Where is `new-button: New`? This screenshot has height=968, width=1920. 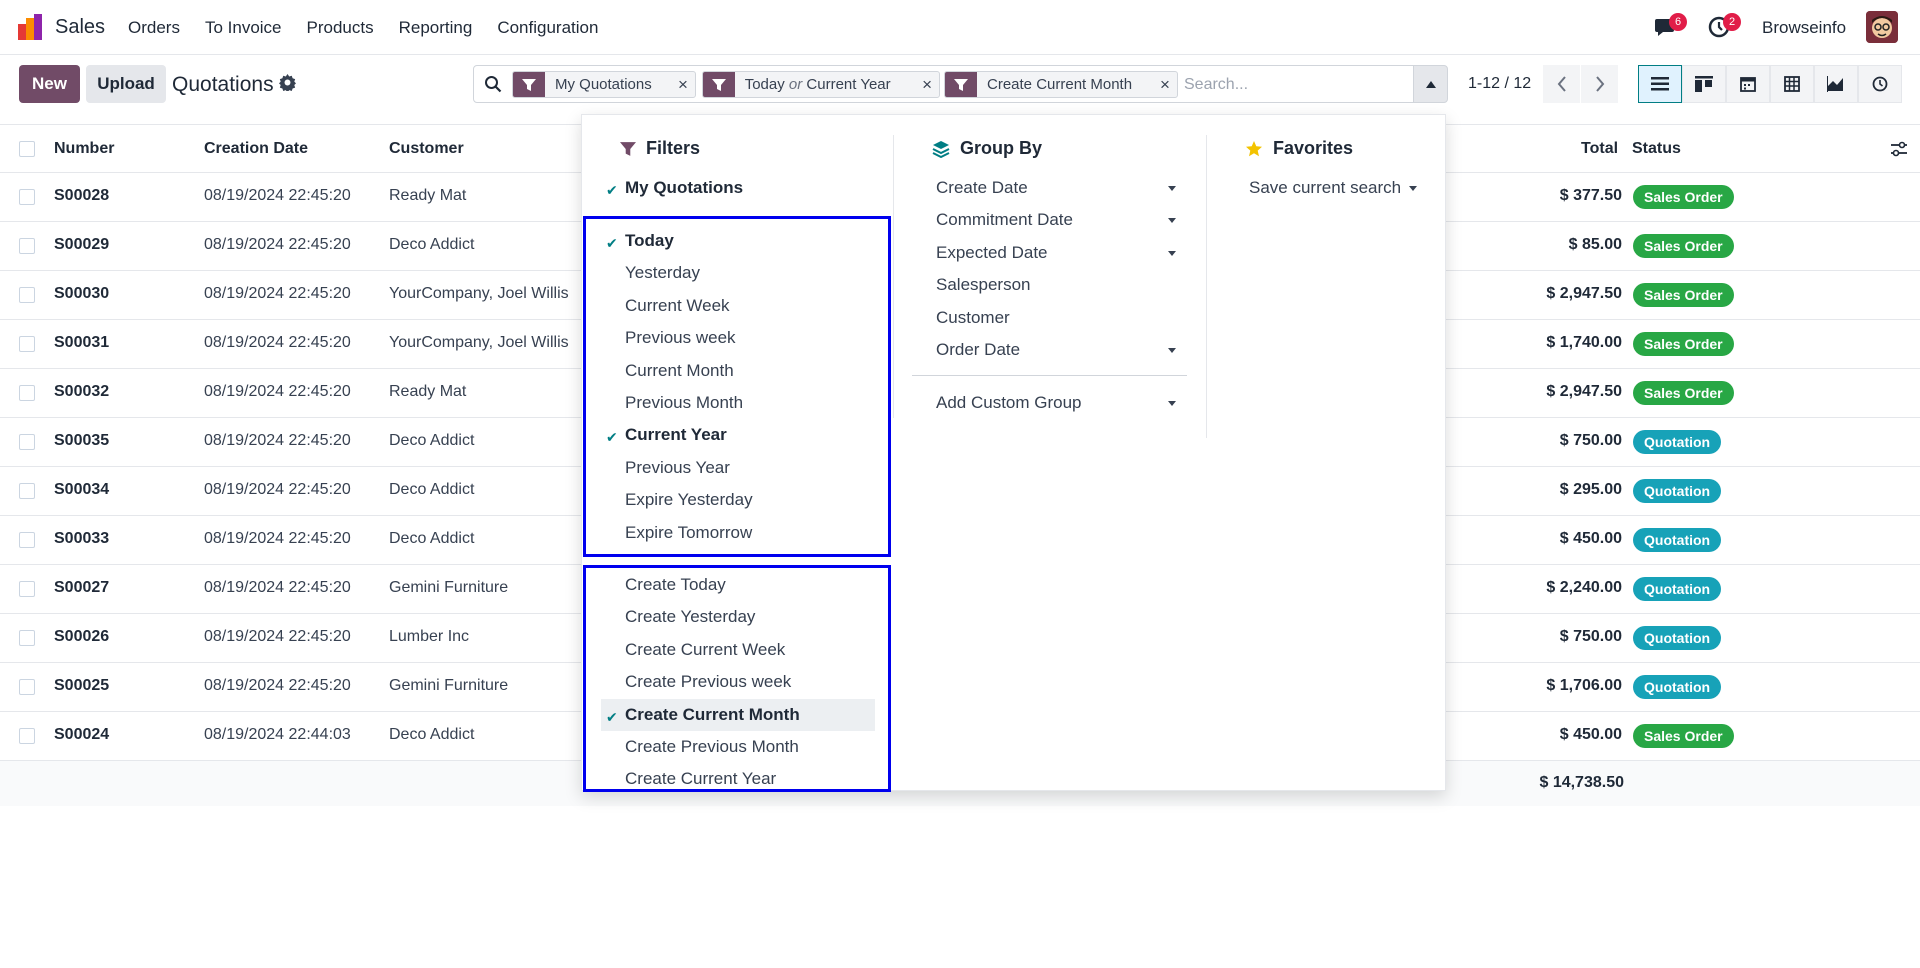
new-button: New is located at coordinates (49, 84).